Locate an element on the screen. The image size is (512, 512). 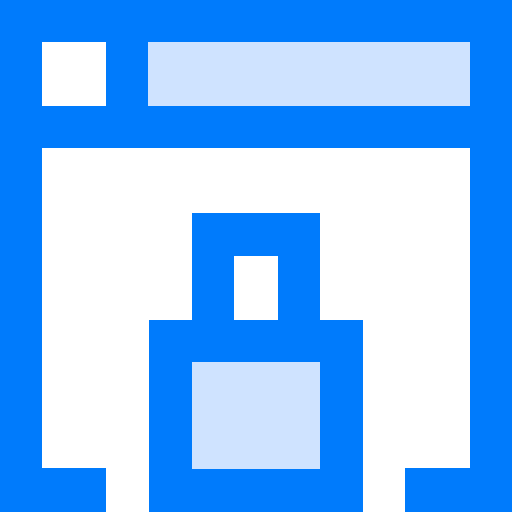
window-frame-left is located at coordinates (21, 234).